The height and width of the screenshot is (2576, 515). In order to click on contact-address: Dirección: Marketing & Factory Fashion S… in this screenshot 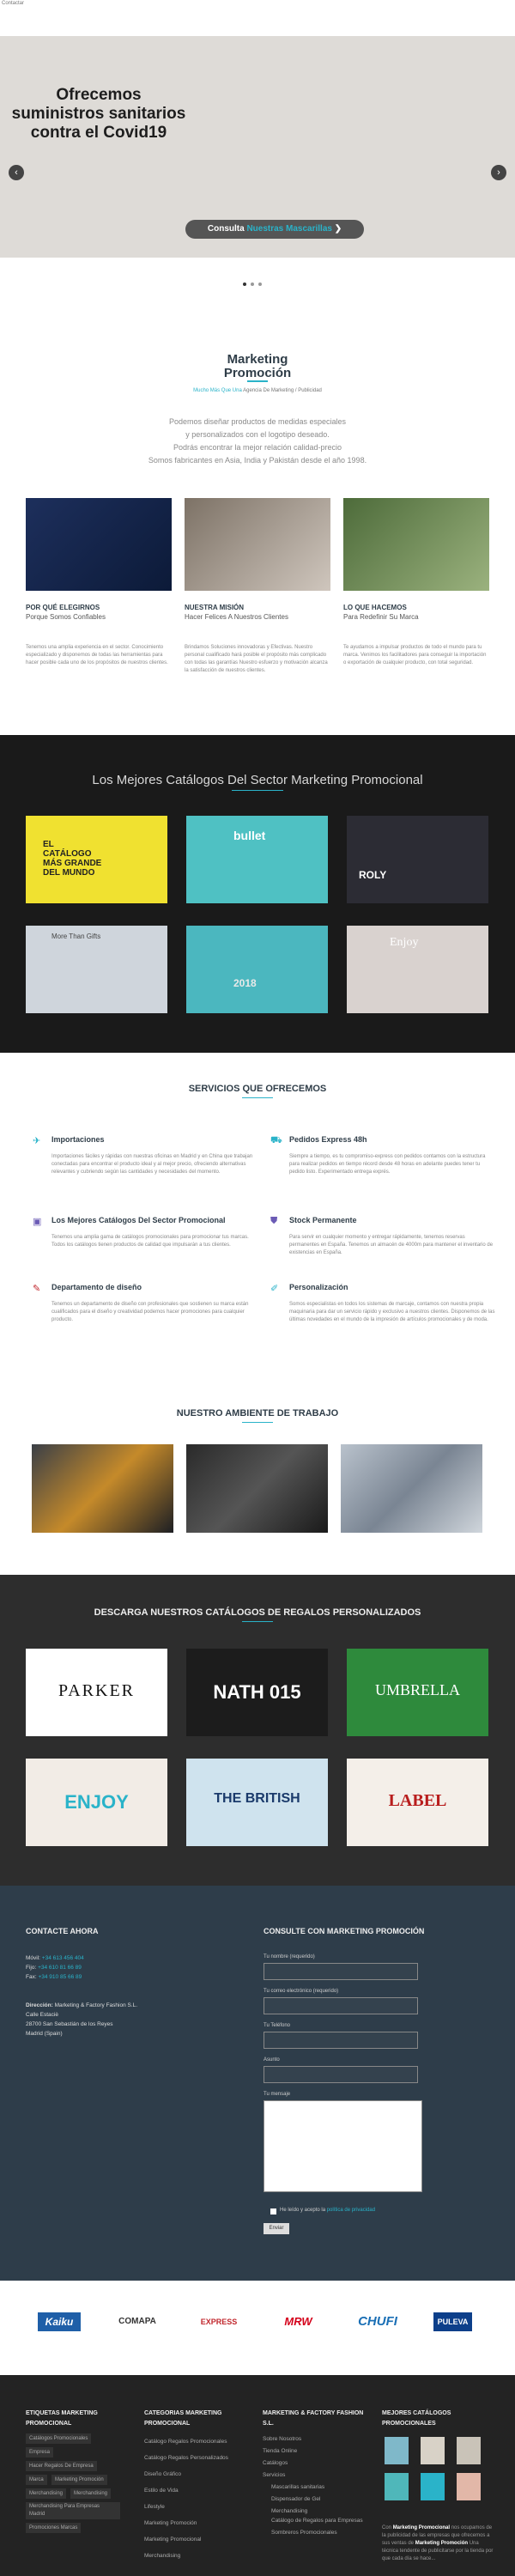, I will do `click(82, 2019)`.